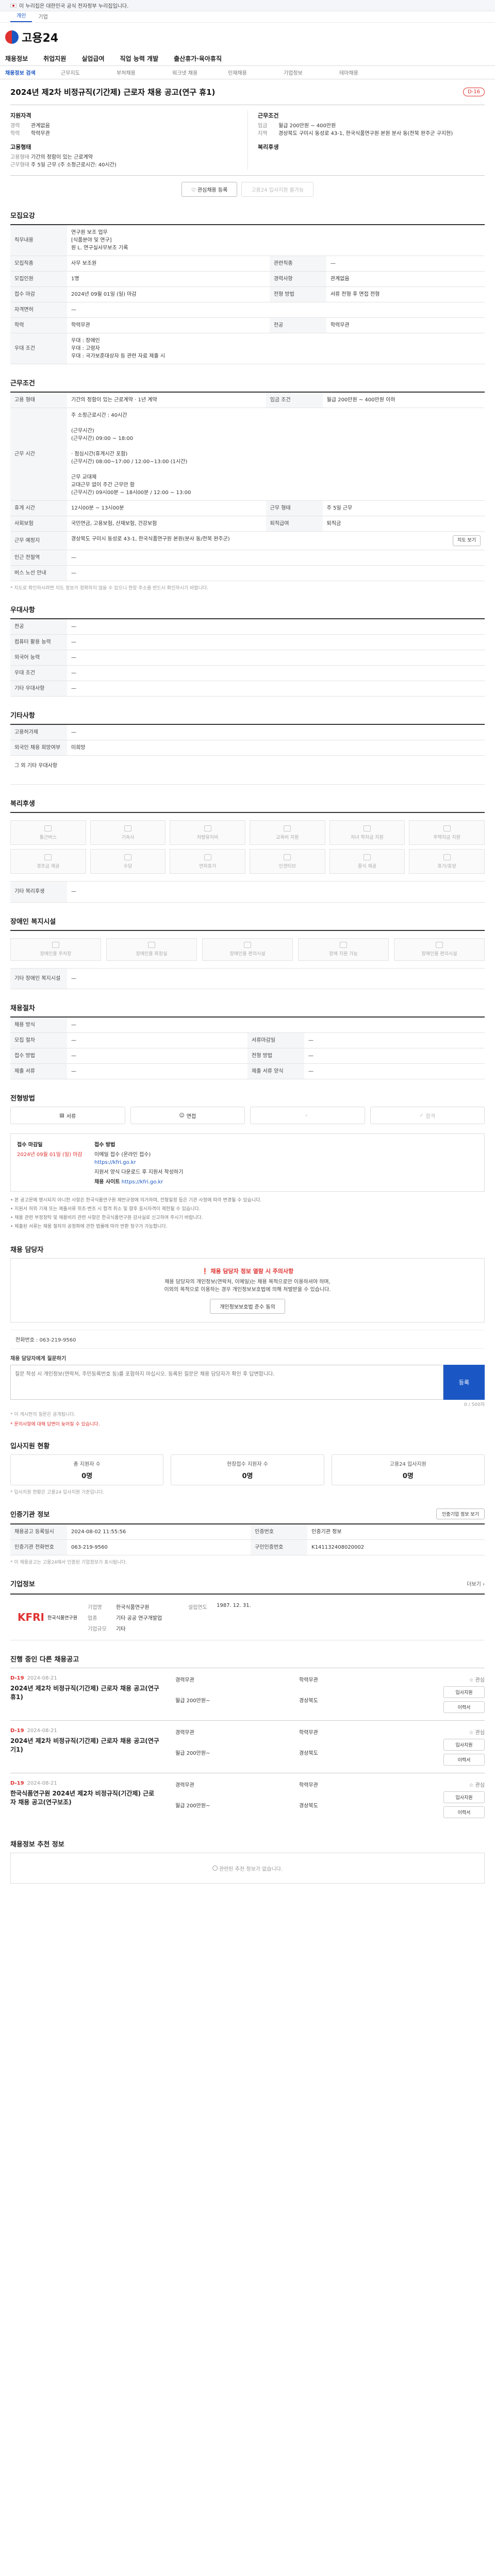 This screenshot has width=495, height=2576. Describe the element at coordinates (85, 1745) in the screenshot. I see `job-title: 2024년 제2차 비정규직(기간제) 근로자 채용 공고(연구 기1)` at that location.